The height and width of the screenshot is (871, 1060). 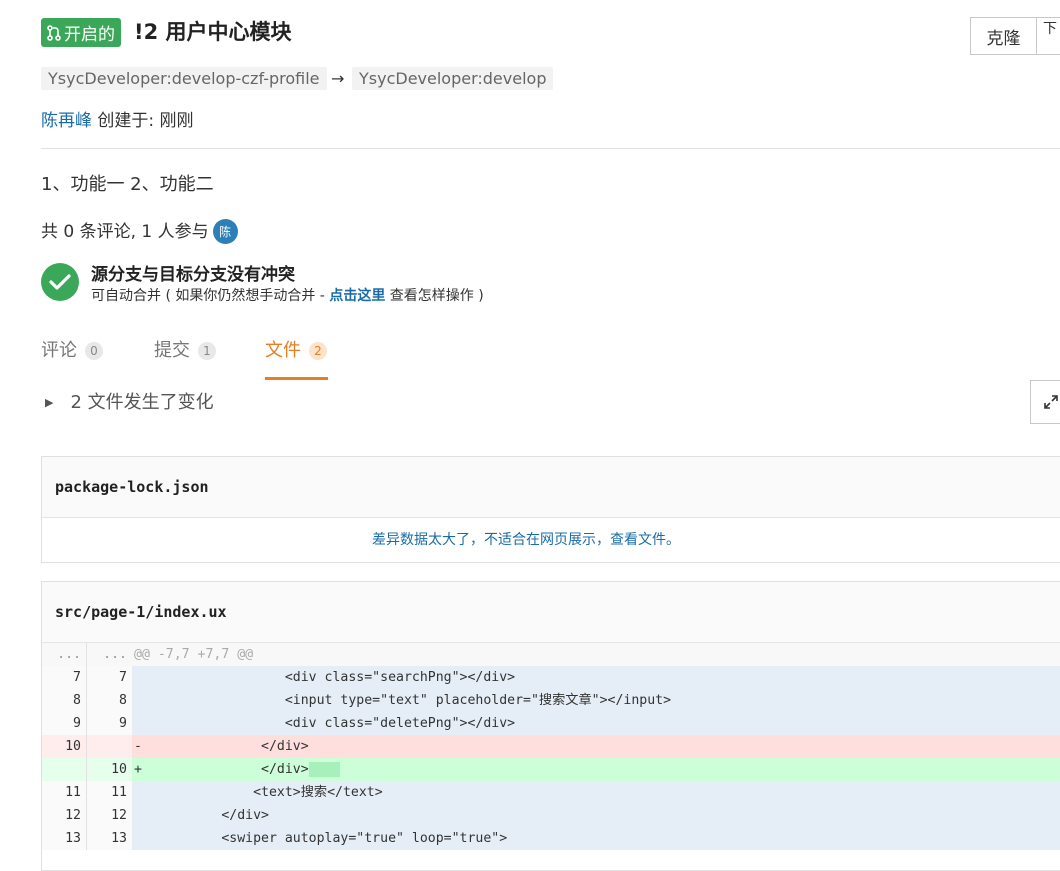 I want to click on diff-line-deleted: 10 - </div>, so click(x=551, y=746).